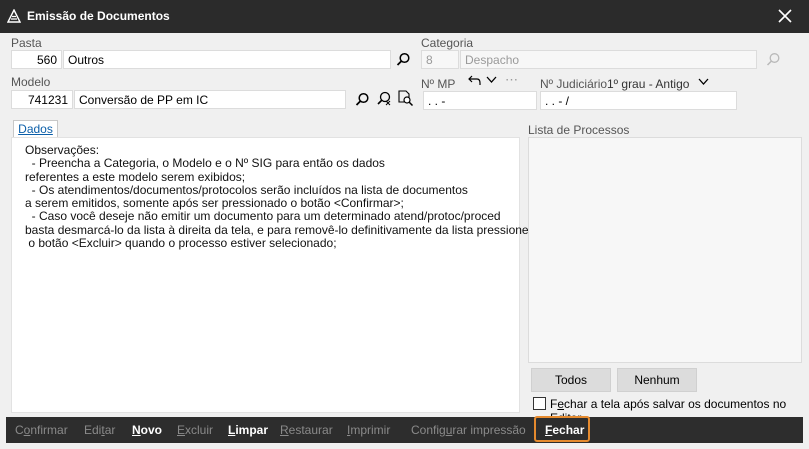 This screenshot has height=449, width=809. What do you see at coordinates (98, 16) in the screenshot?
I see `window-title: Emissão de Documentos` at bounding box center [98, 16].